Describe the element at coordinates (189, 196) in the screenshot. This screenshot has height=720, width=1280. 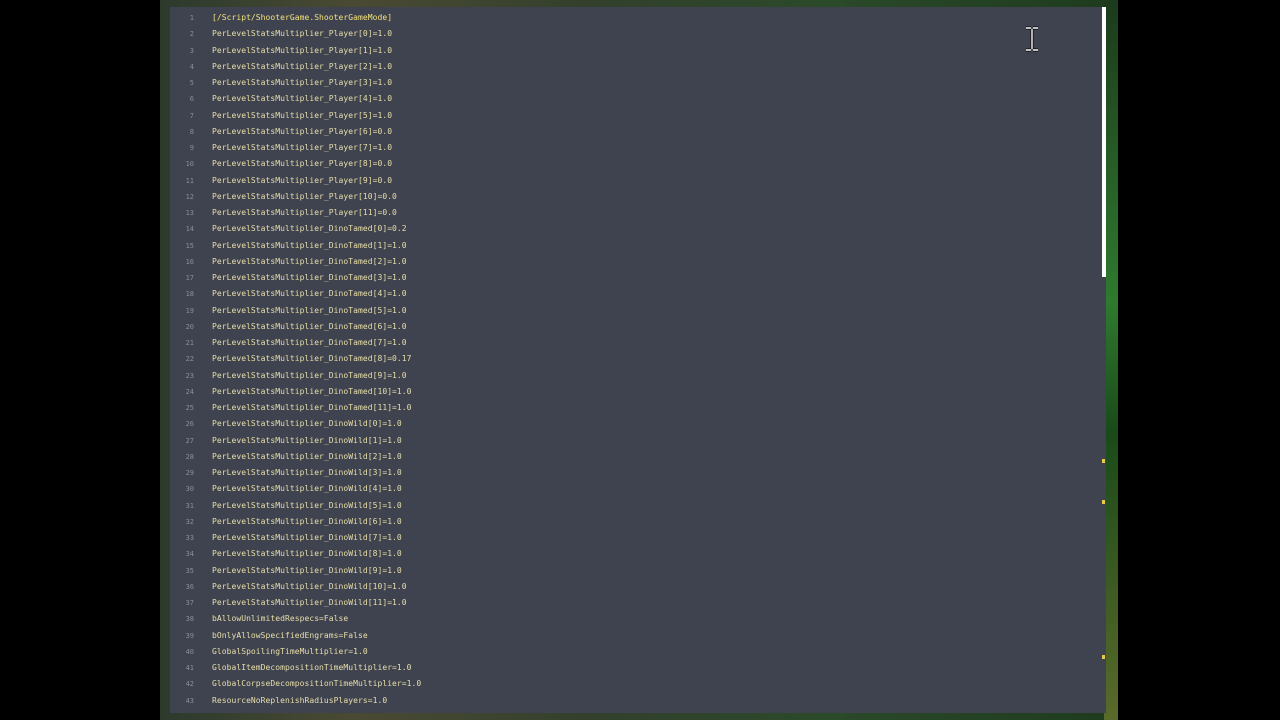
I see `line-number: 12` at that location.